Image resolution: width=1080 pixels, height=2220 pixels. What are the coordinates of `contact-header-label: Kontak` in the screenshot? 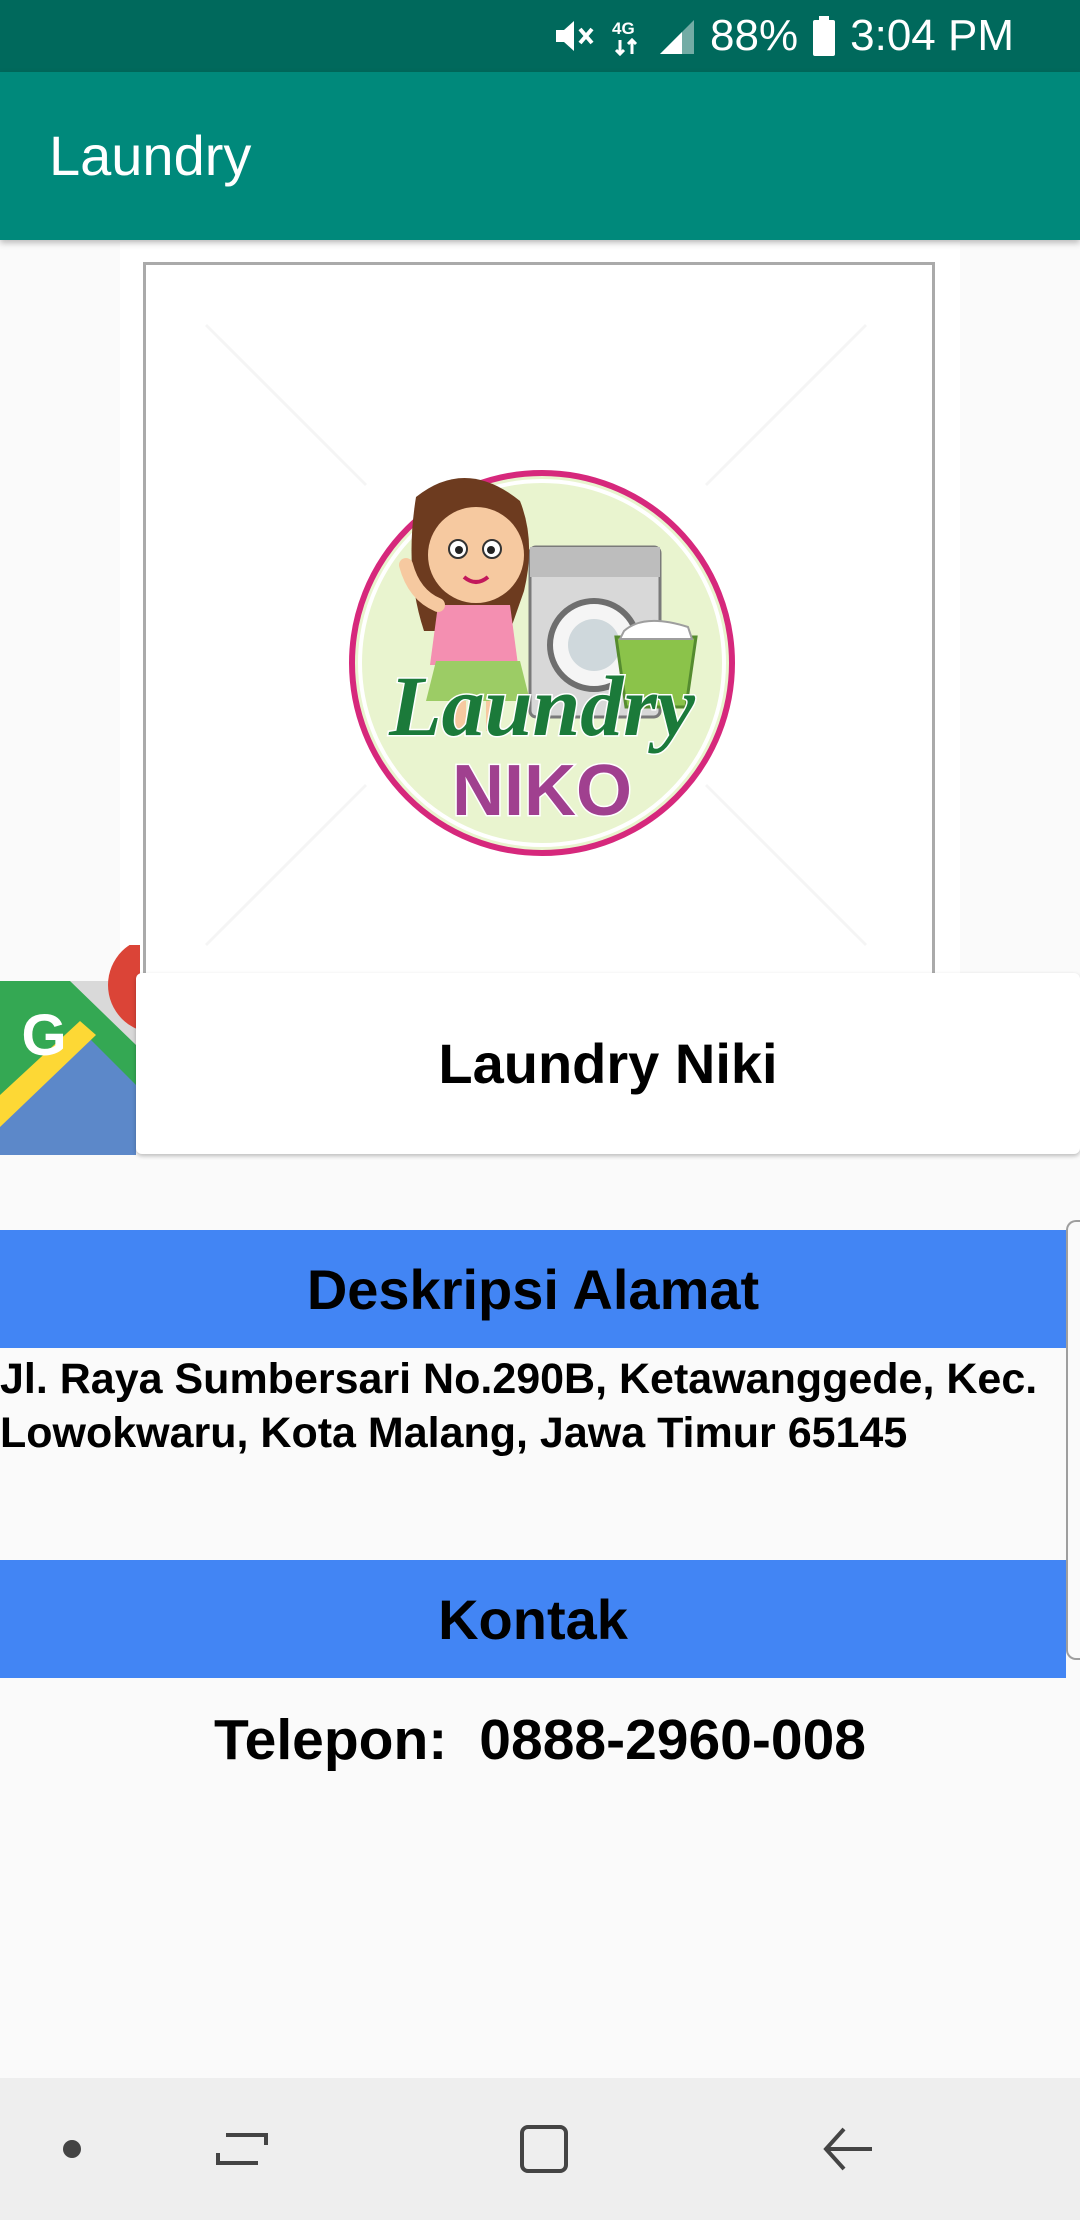 It's located at (533, 1619).